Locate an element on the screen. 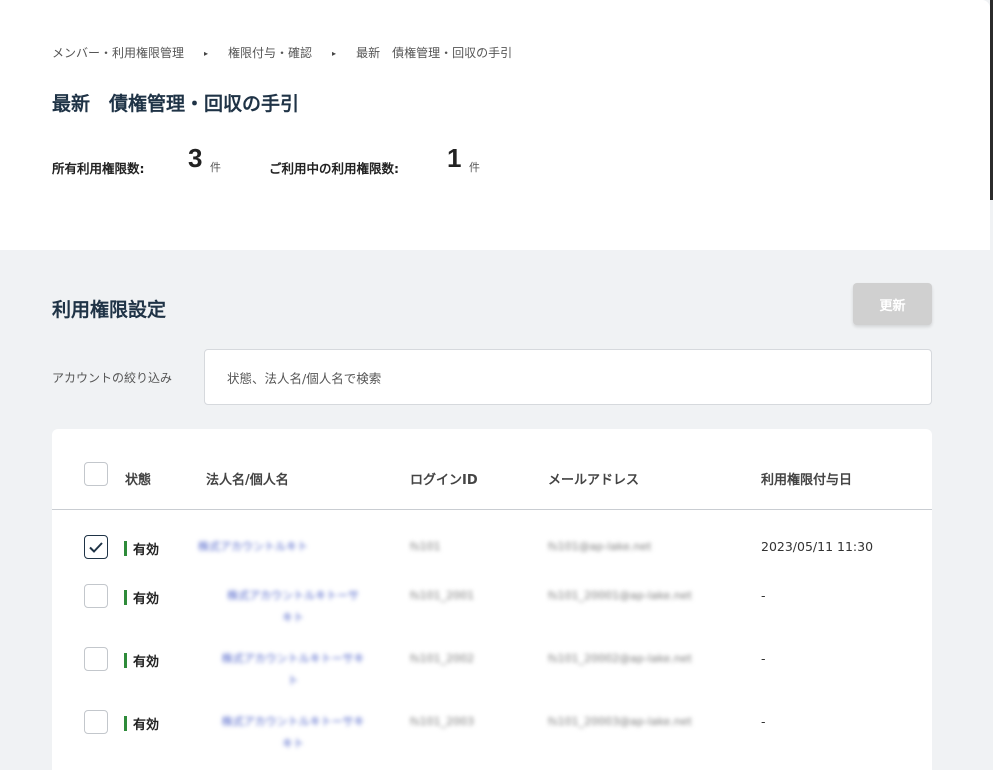 The width and height of the screenshot is (993, 770). inuse-count-unit: 件 is located at coordinates (474, 167).